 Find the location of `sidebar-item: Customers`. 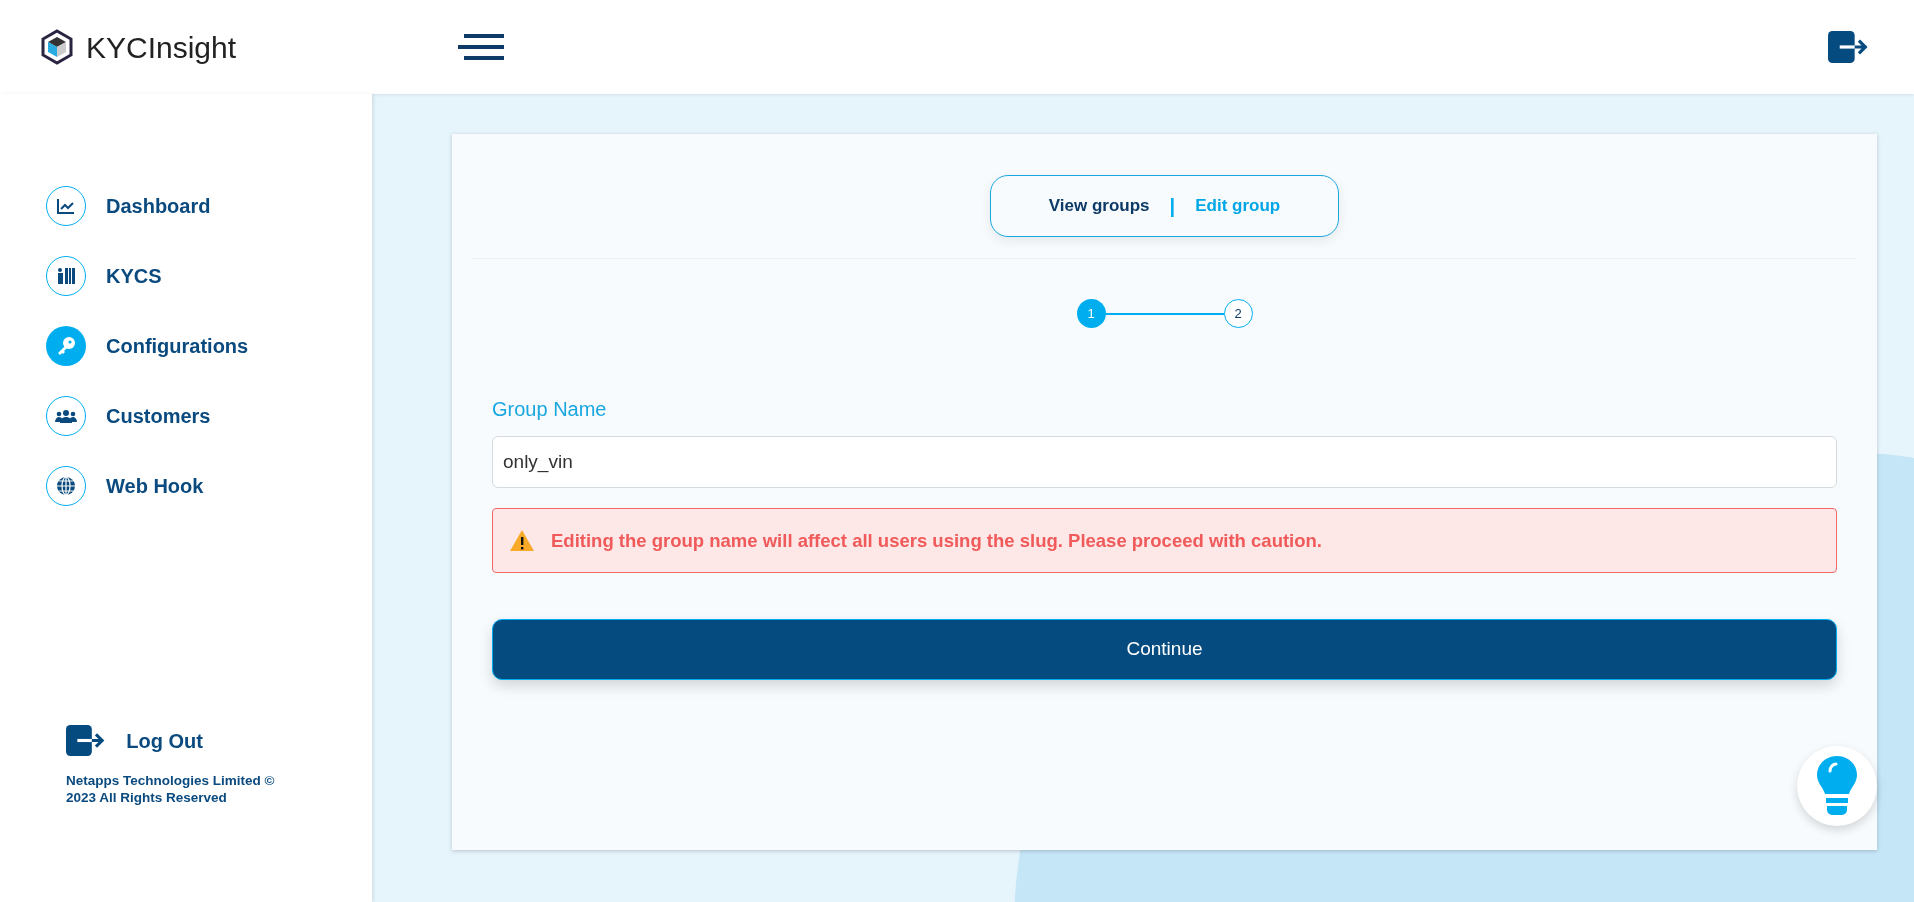

sidebar-item: Customers is located at coordinates (209, 416).